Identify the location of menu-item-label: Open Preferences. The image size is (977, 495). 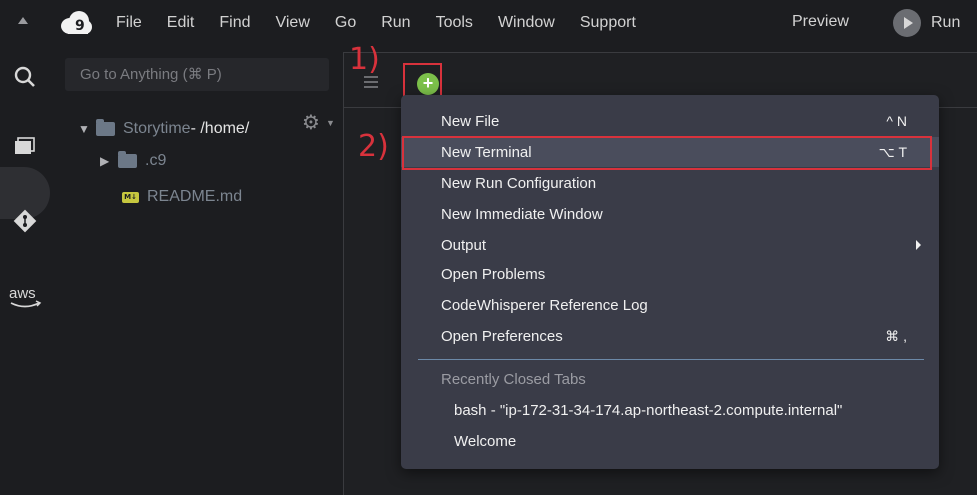
(502, 336).